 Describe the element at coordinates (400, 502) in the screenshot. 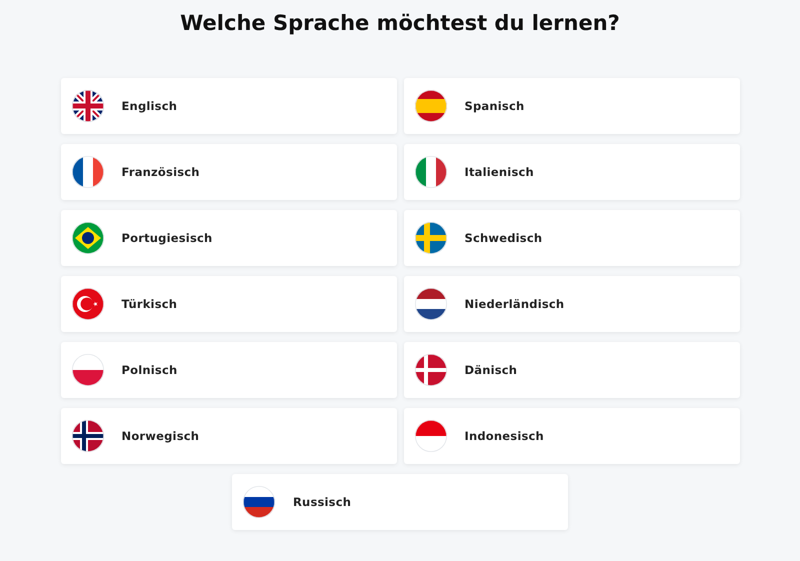

I see `language-option: Russisch` at that location.